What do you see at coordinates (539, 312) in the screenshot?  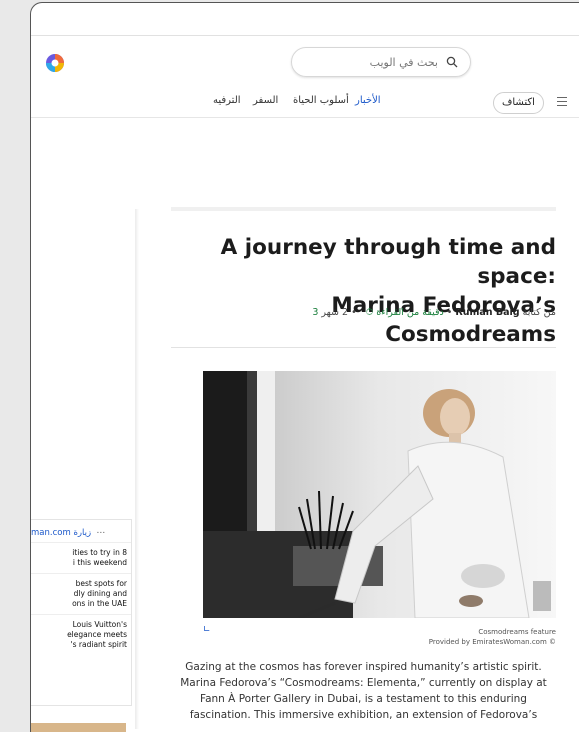 I see `byline-prefix: من كتابة` at bounding box center [539, 312].